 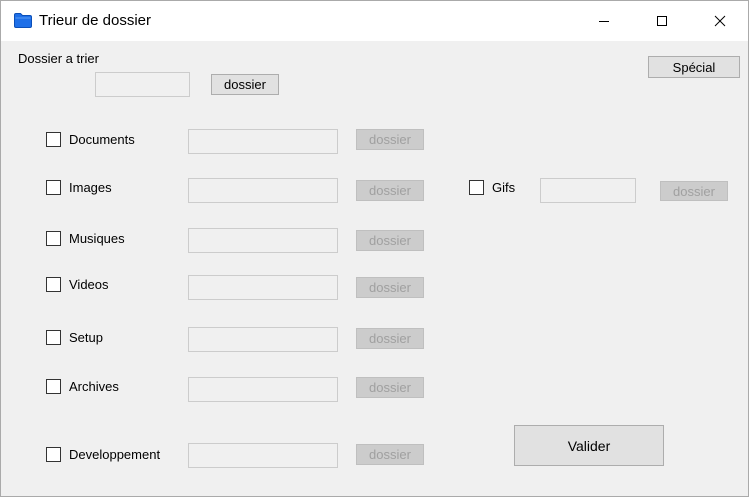 What do you see at coordinates (263, 240) in the screenshot?
I see `musiques-path-input` at bounding box center [263, 240].